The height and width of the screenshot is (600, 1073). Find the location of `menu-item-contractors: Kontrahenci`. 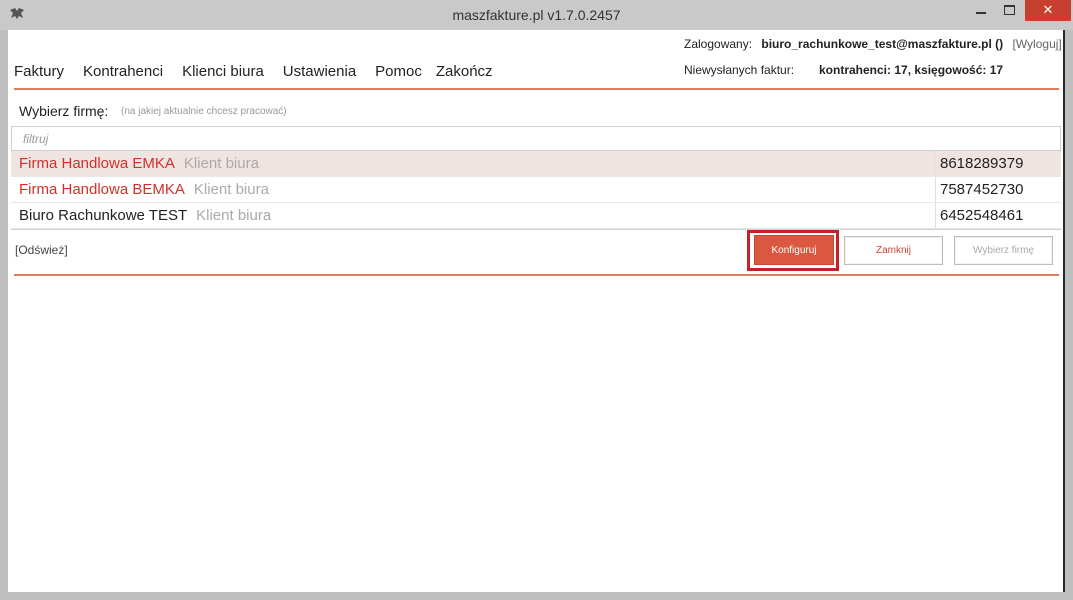

menu-item-contractors: Kontrahenci is located at coordinates (123, 71).